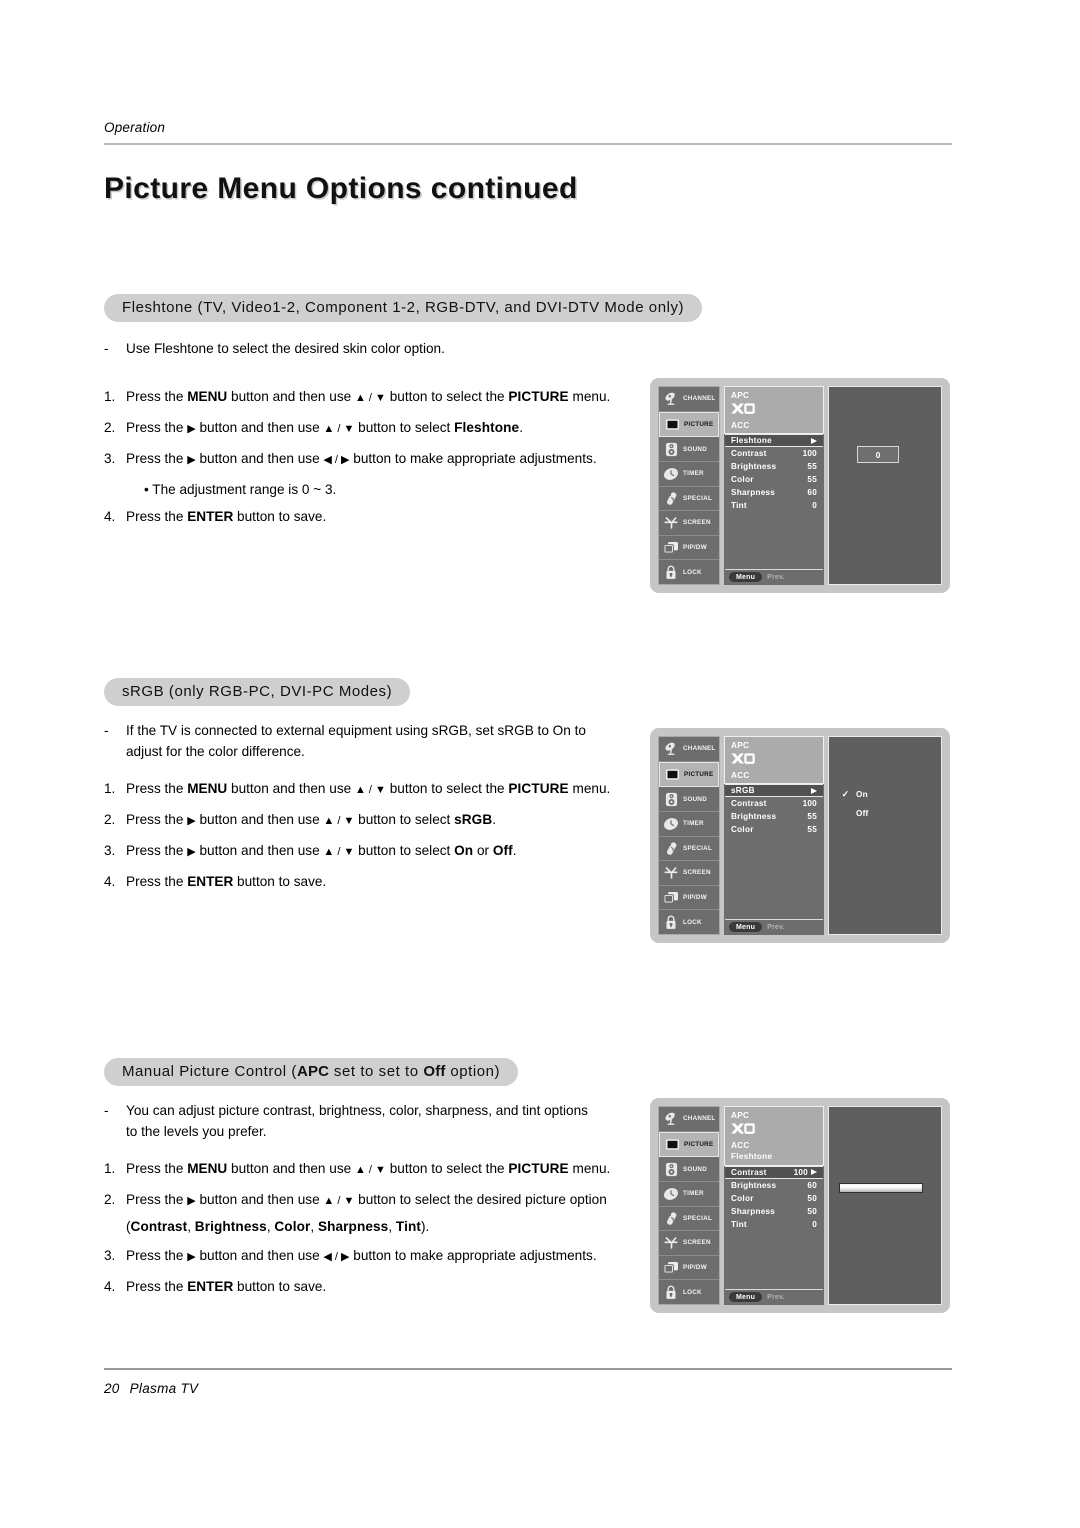  What do you see at coordinates (376, 516) in the screenshot?
I see `step-4: 4. Press the ENTER button to save.` at bounding box center [376, 516].